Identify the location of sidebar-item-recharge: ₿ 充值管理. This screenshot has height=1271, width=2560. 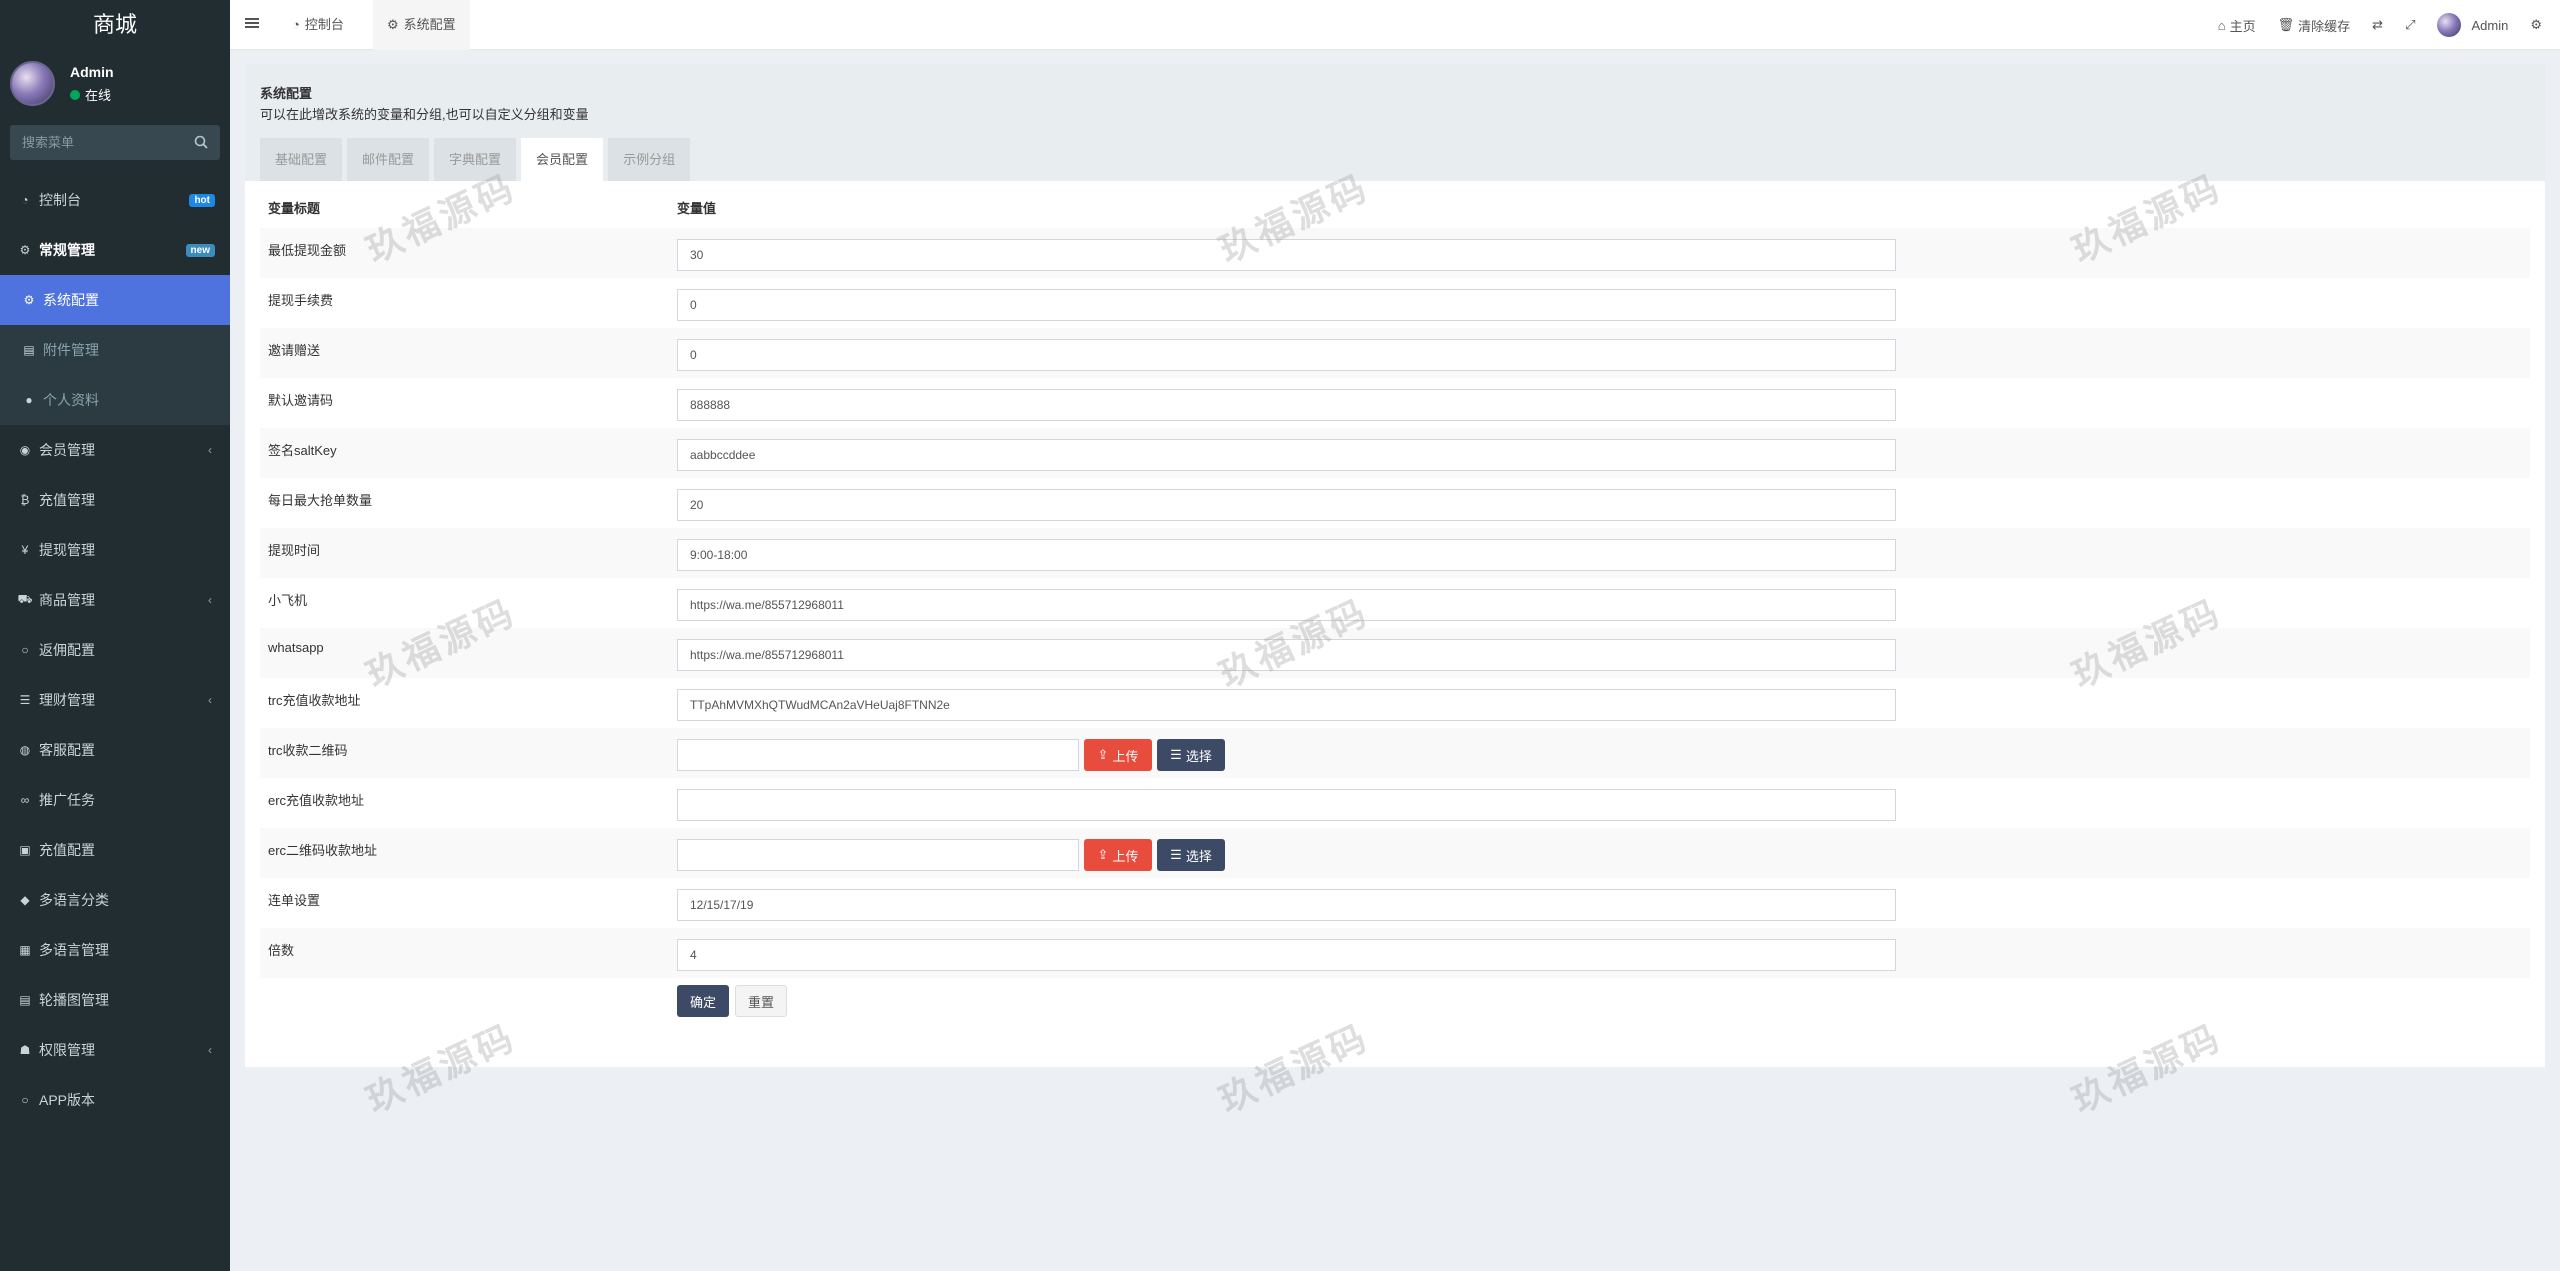
(115, 500).